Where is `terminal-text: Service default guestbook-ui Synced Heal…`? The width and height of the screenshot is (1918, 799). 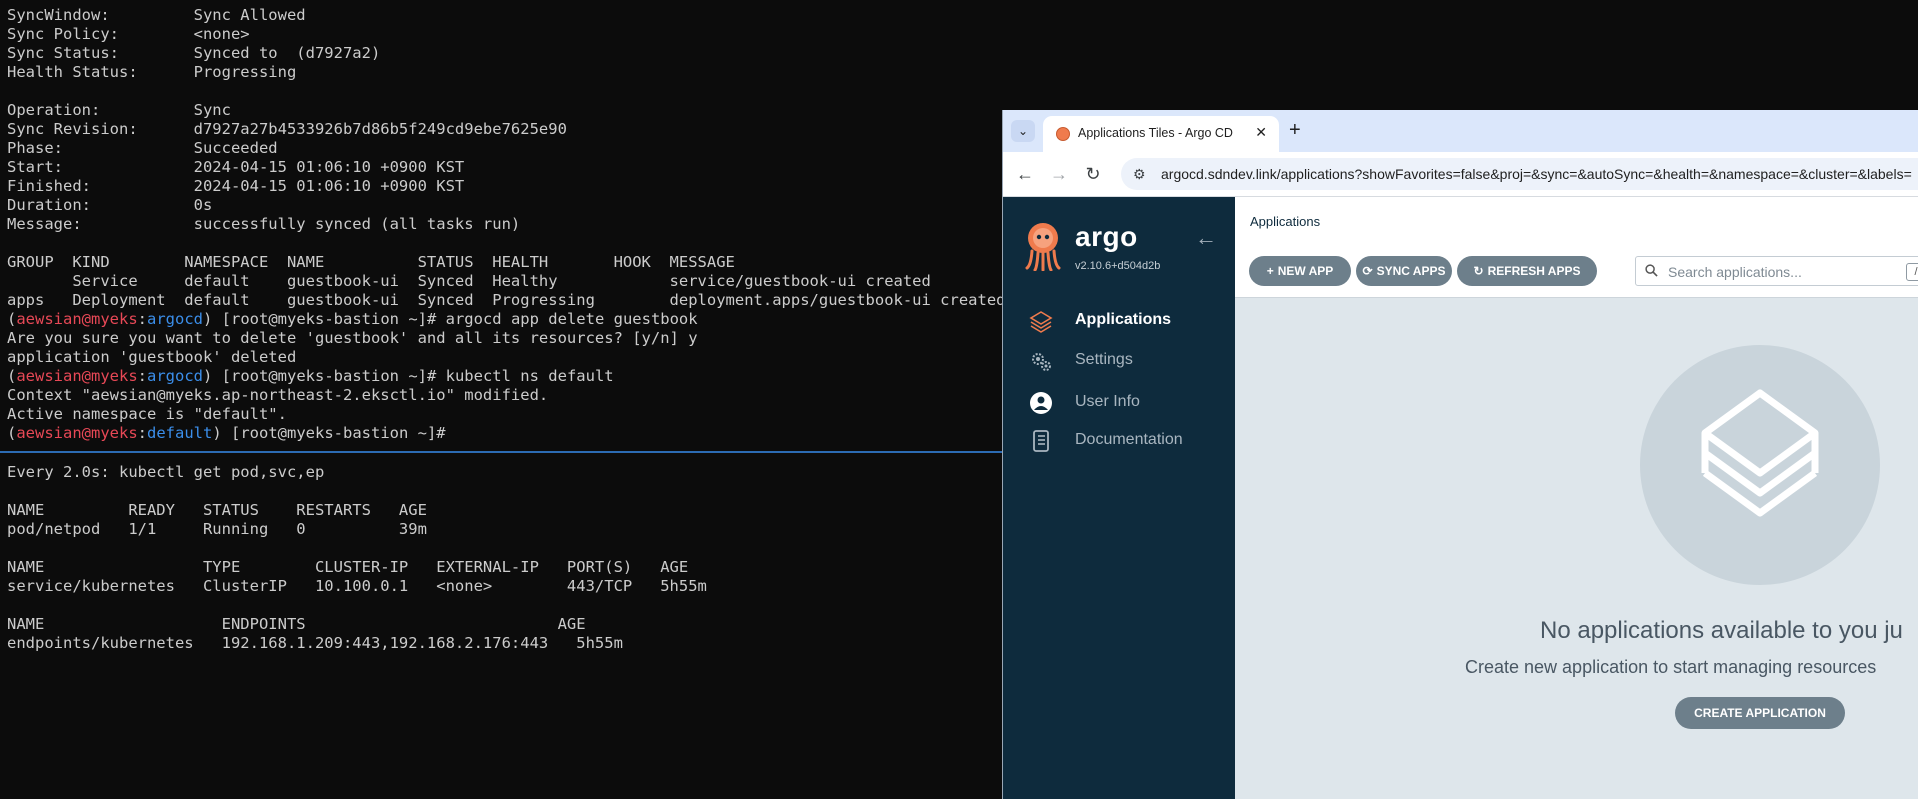
terminal-text: Service default guestbook-ui Synced Heal… is located at coordinates (469, 281).